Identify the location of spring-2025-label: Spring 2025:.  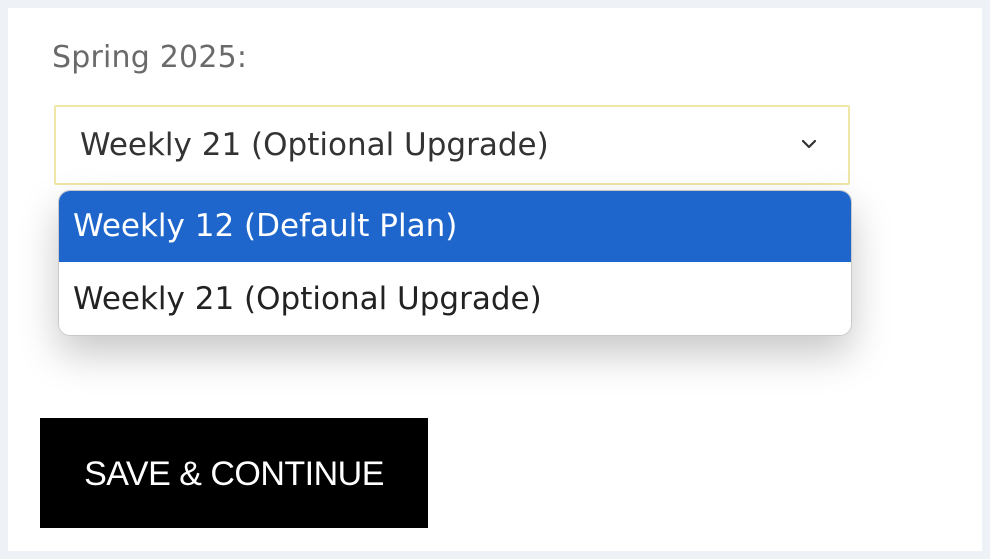
(150, 57).